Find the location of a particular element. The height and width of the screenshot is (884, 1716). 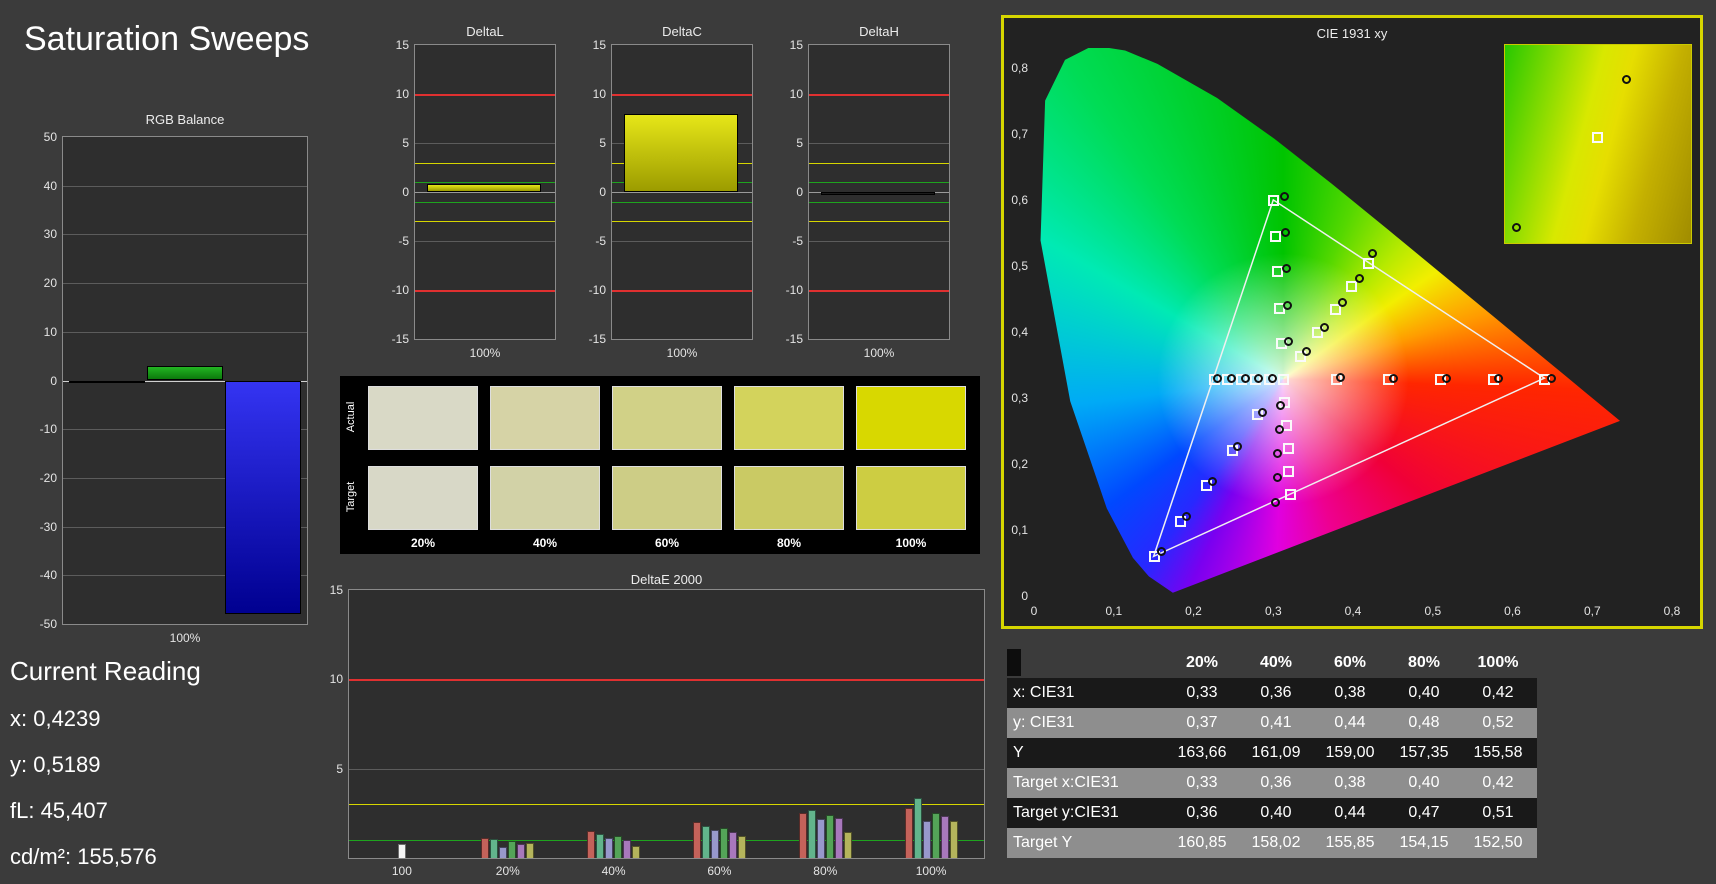

inset-circle-marker is located at coordinates (1517, 228).